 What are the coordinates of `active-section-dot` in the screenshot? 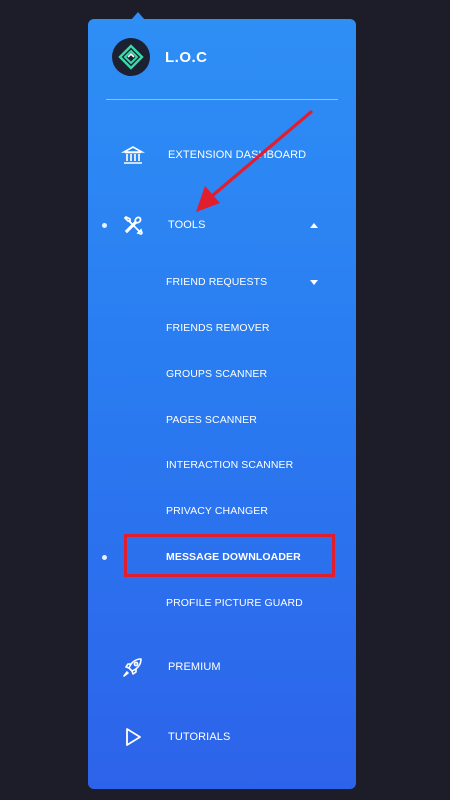 It's located at (104, 225).